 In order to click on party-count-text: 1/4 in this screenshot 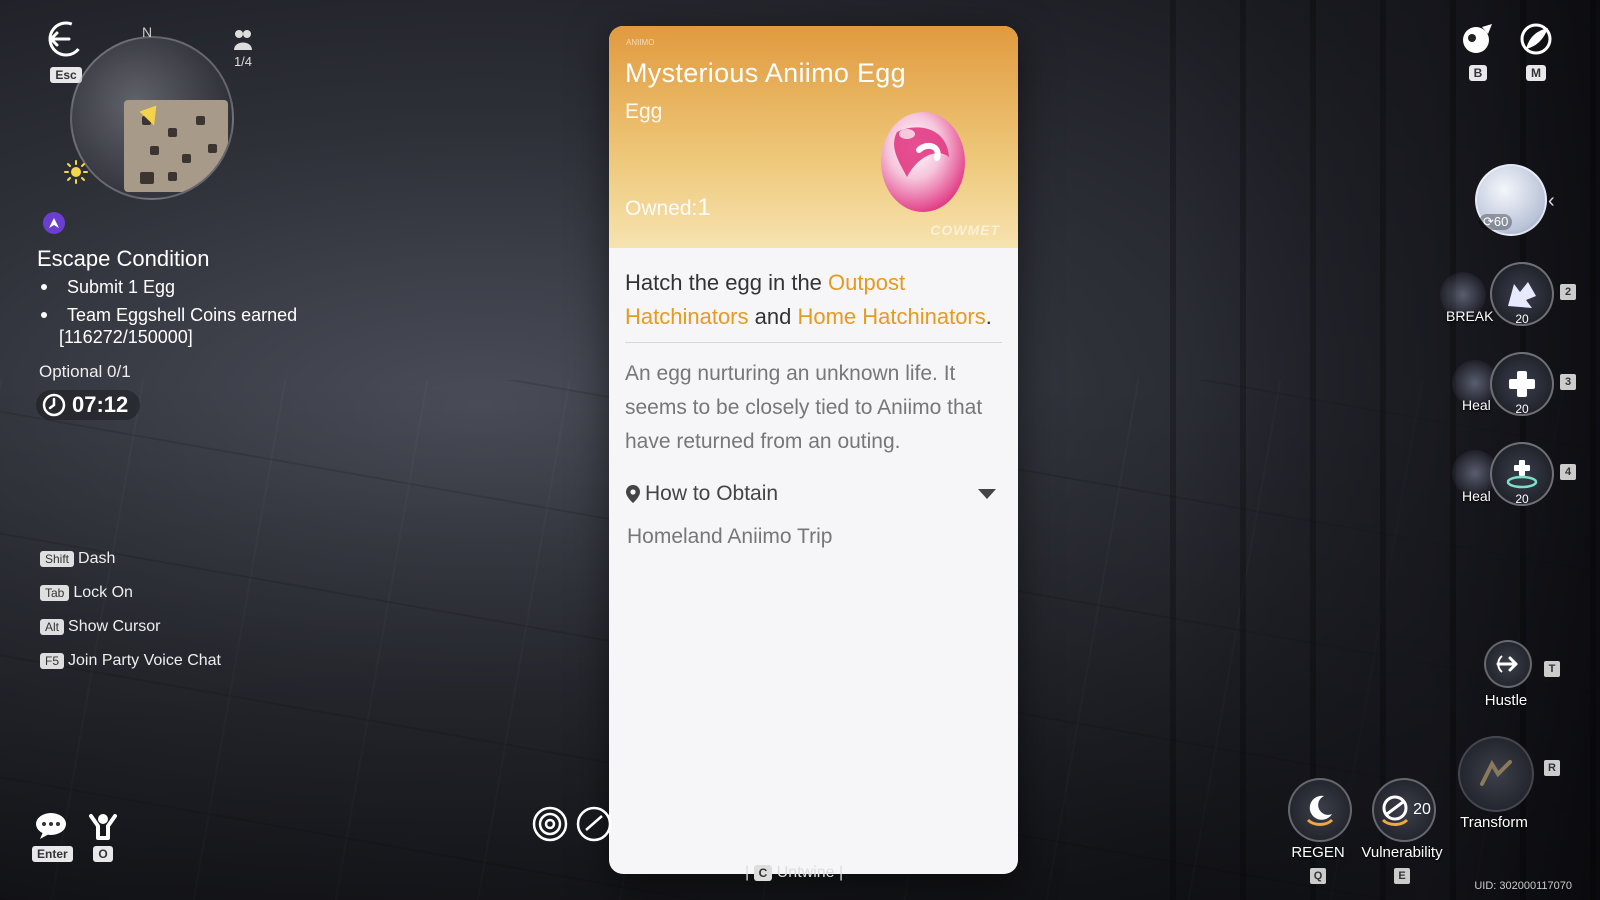, I will do `click(243, 61)`.